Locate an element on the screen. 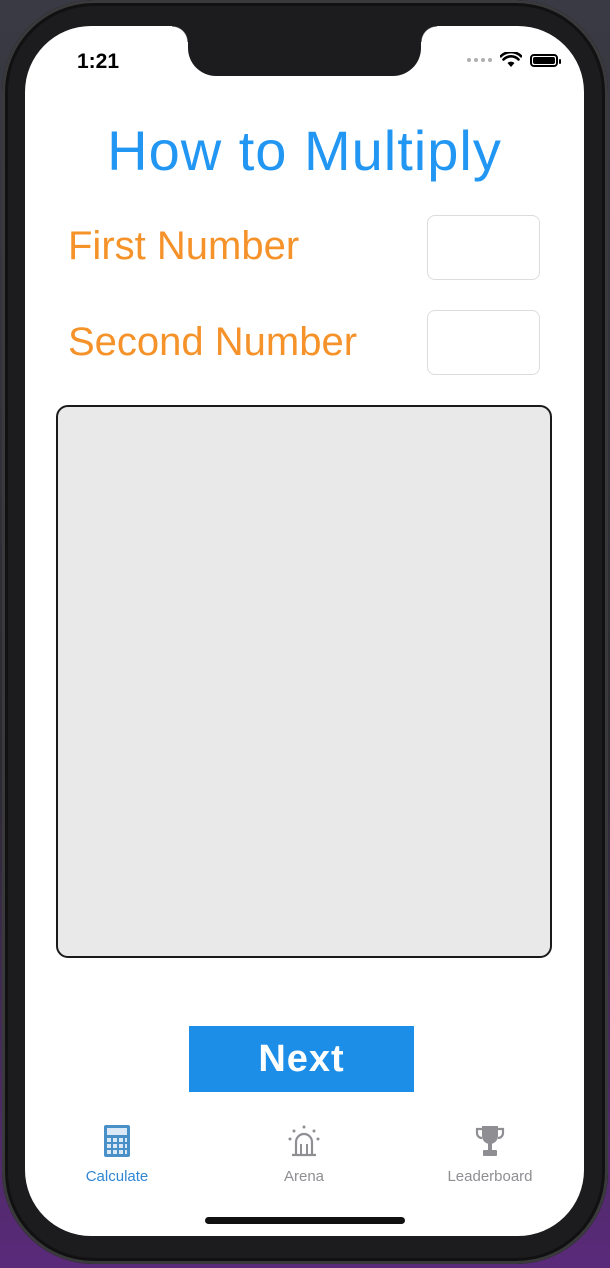  first-number-label: First Number is located at coordinates (184, 246).